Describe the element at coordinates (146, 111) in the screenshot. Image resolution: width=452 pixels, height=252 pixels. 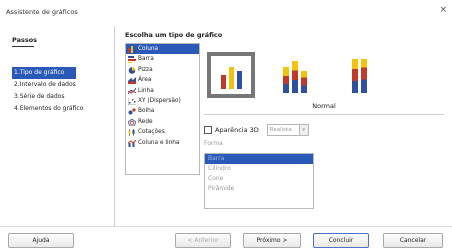
I see `chart-type-label: Bolha` at that location.